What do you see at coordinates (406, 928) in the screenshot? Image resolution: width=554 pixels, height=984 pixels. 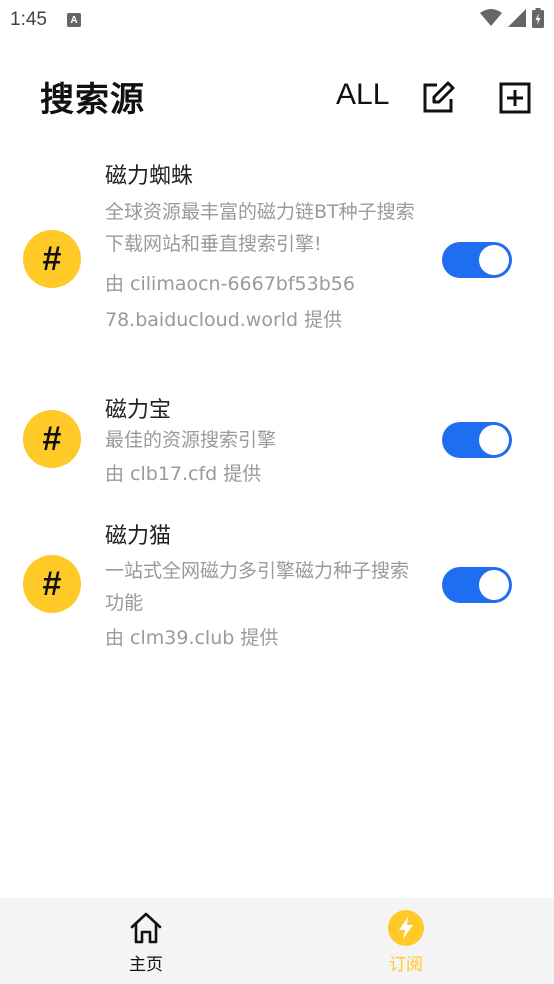 I see `lightning-icon` at bounding box center [406, 928].